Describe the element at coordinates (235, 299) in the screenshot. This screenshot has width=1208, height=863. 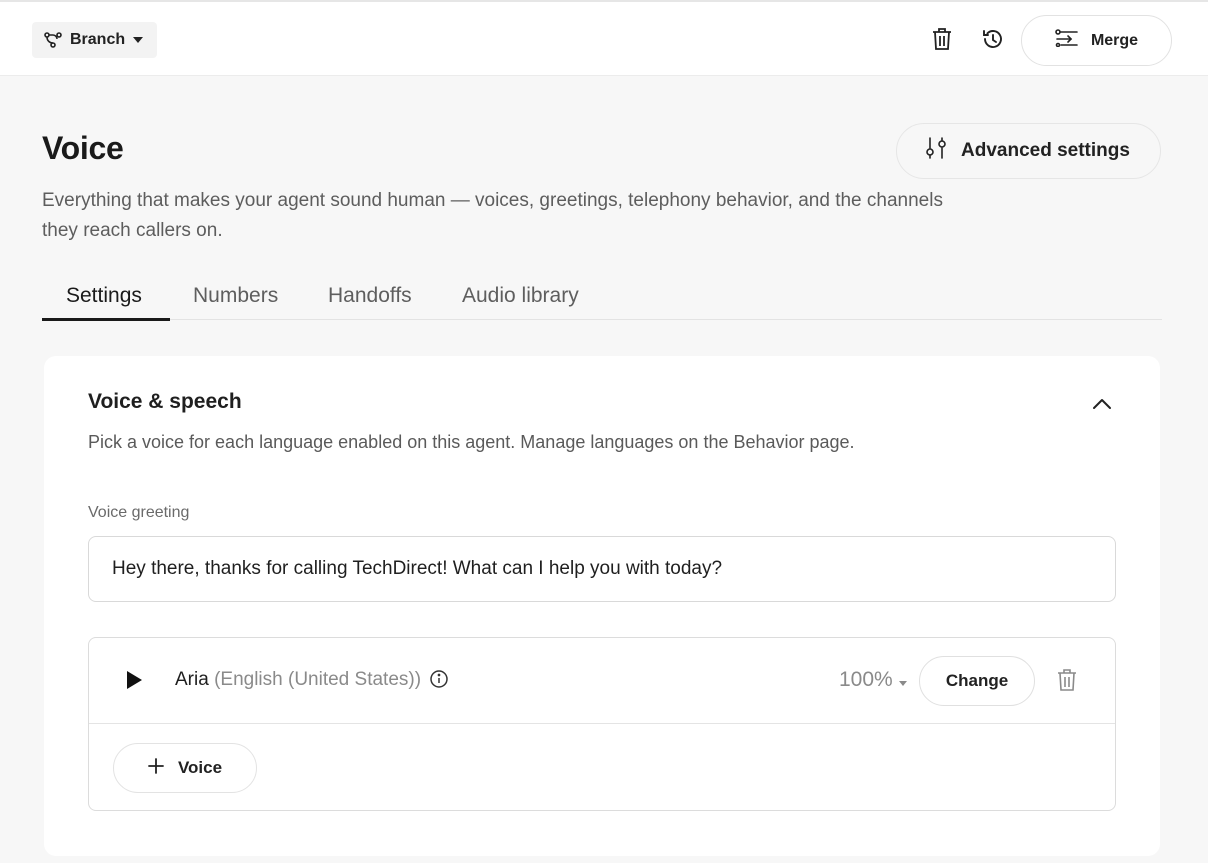
I see `tab-numbers: Numbers` at that location.